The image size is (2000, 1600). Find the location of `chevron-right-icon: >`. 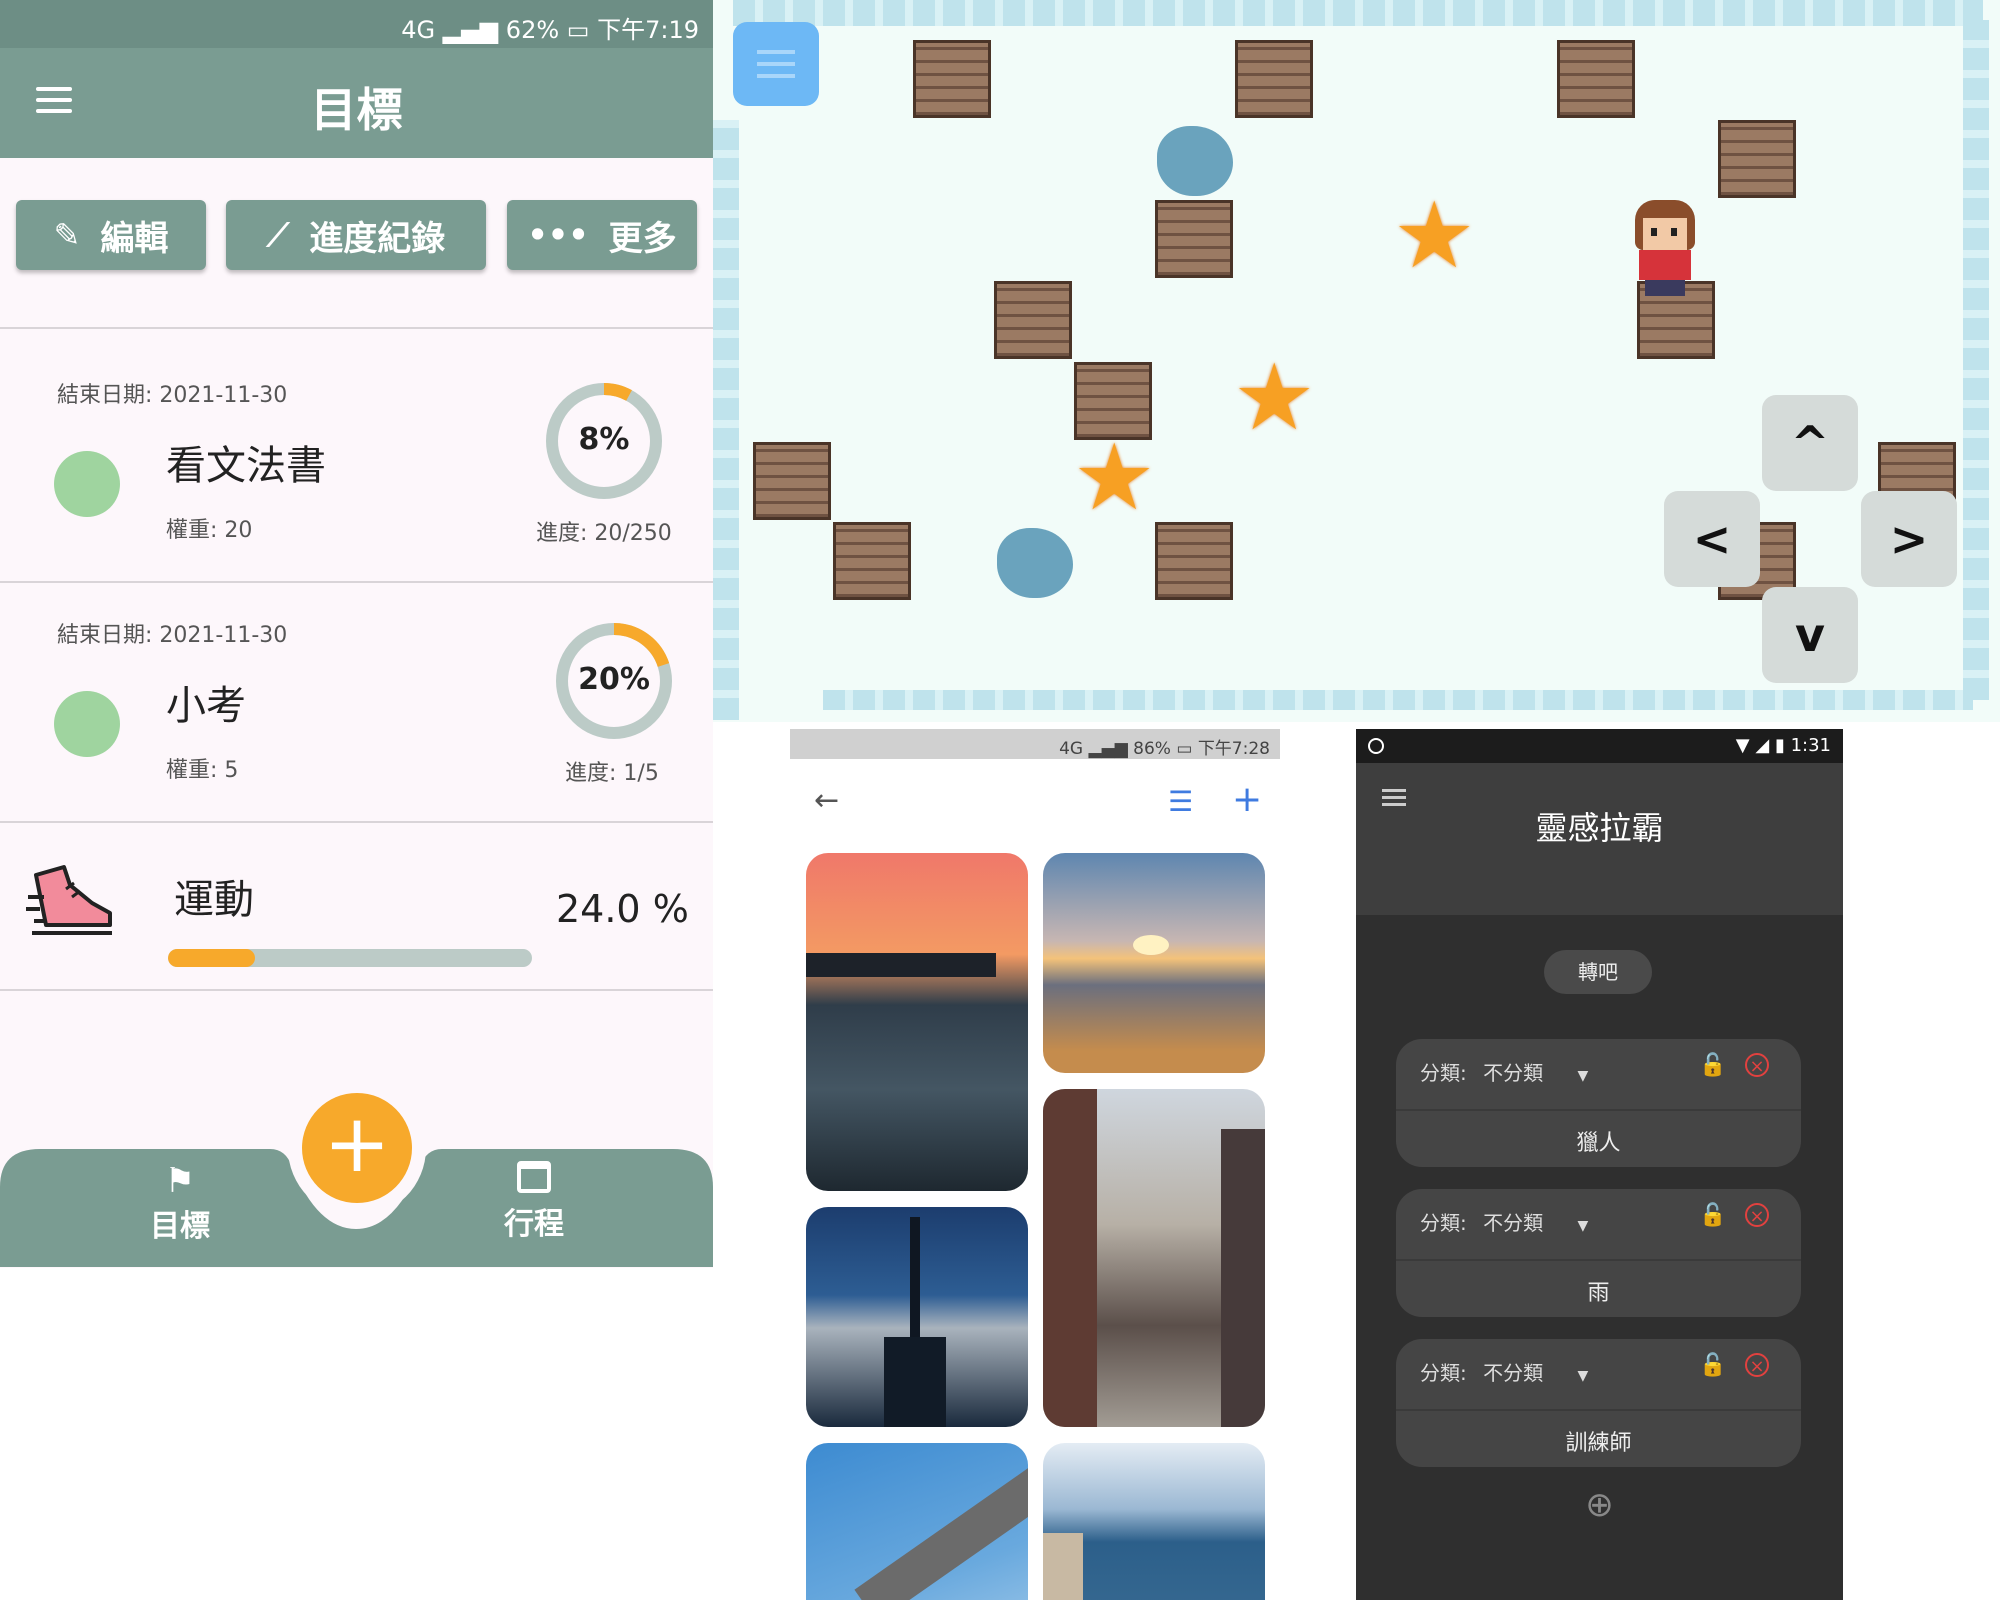

chevron-right-icon: > is located at coordinates (1909, 539).